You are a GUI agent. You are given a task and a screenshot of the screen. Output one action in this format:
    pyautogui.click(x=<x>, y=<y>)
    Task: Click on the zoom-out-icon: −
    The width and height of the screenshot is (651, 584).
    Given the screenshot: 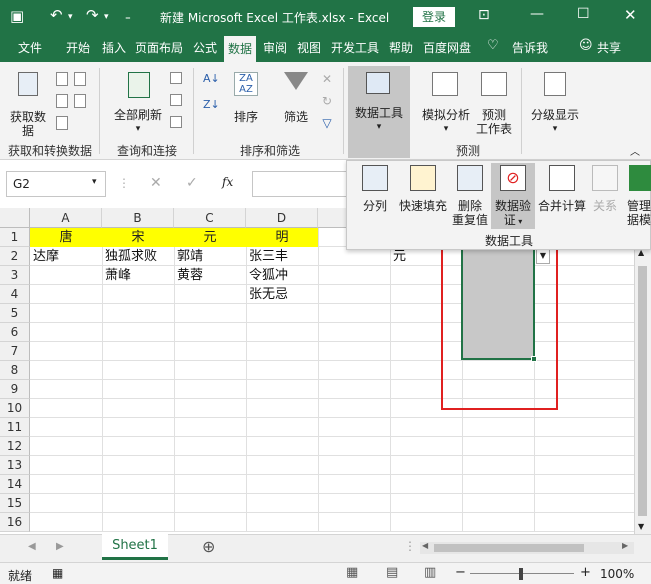 What is the action you would take?
    pyautogui.click(x=460, y=572)
    